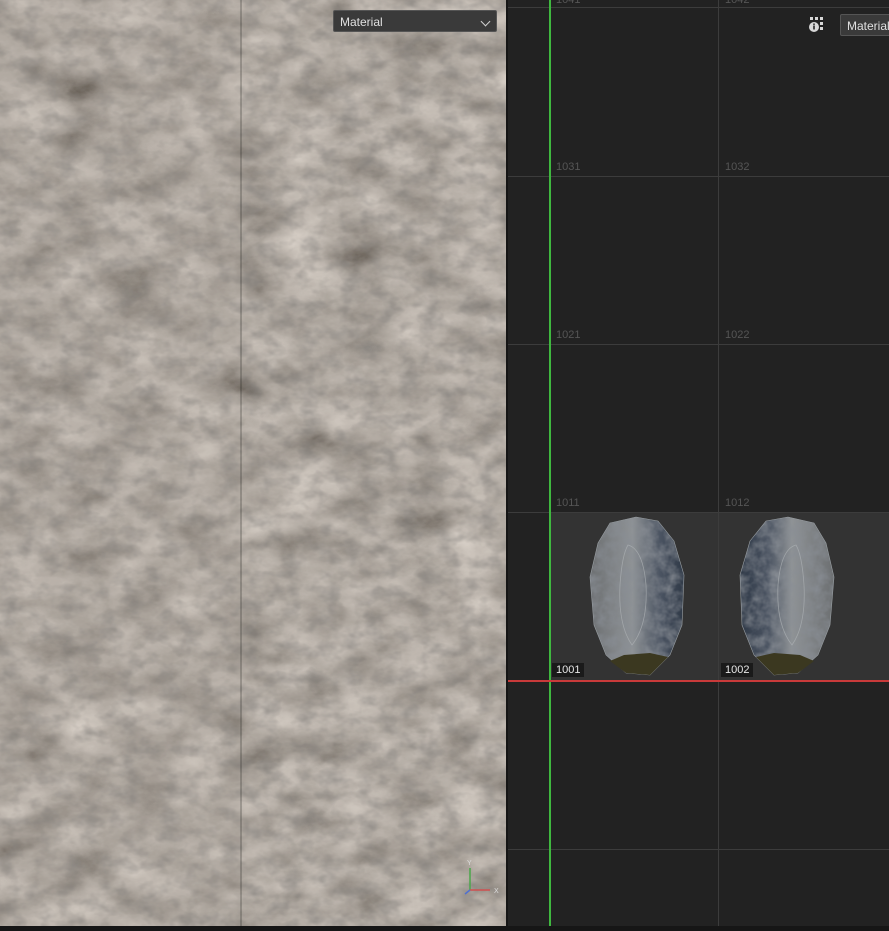 The image size is (889, 931). I want to click on udim-label-1011: 1011, so click(568, 503).